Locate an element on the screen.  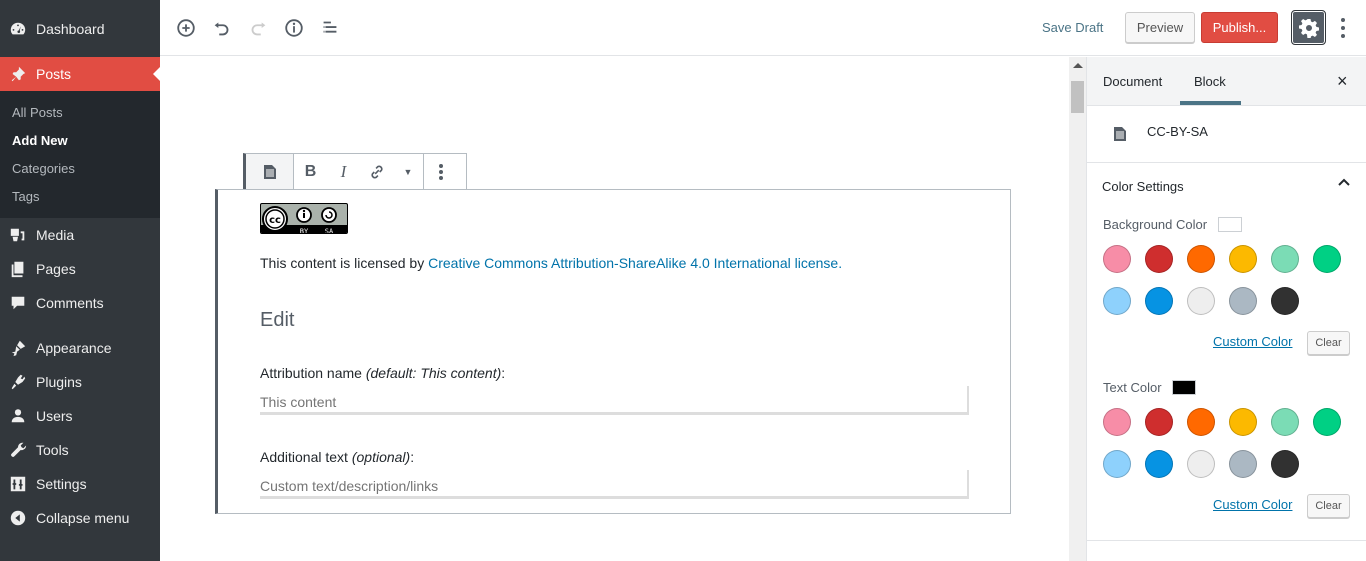
colon: : is located at coordinates (503, 373).